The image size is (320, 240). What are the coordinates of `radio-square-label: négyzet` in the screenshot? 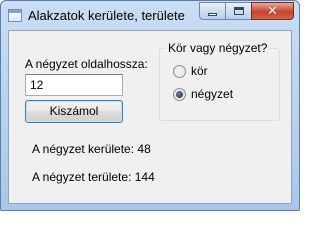 It's located at (212, 94).